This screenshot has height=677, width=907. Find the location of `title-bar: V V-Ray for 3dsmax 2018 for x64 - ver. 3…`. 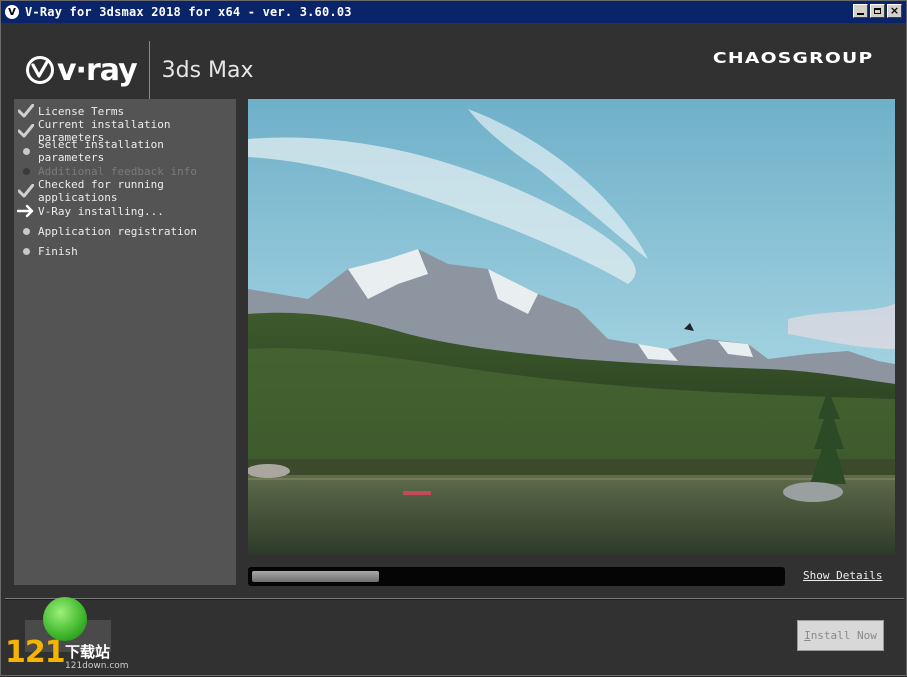

title-bar: V V-Ray for 3dsmax 2018 for x64 - ver. 3… is located at coordinates (453, 12).